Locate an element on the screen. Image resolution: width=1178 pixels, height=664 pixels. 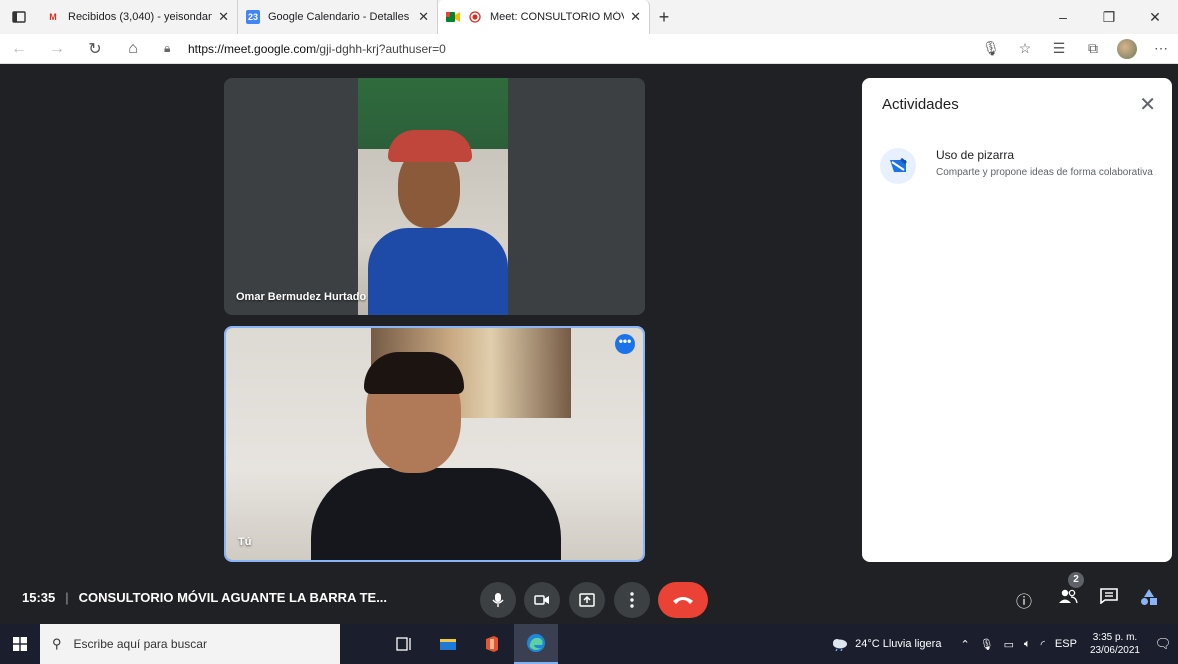
address-bar-actions: 🎙︎ ☆ ☰ ⧉ ⋯ is located at coordinates (1076, 48).